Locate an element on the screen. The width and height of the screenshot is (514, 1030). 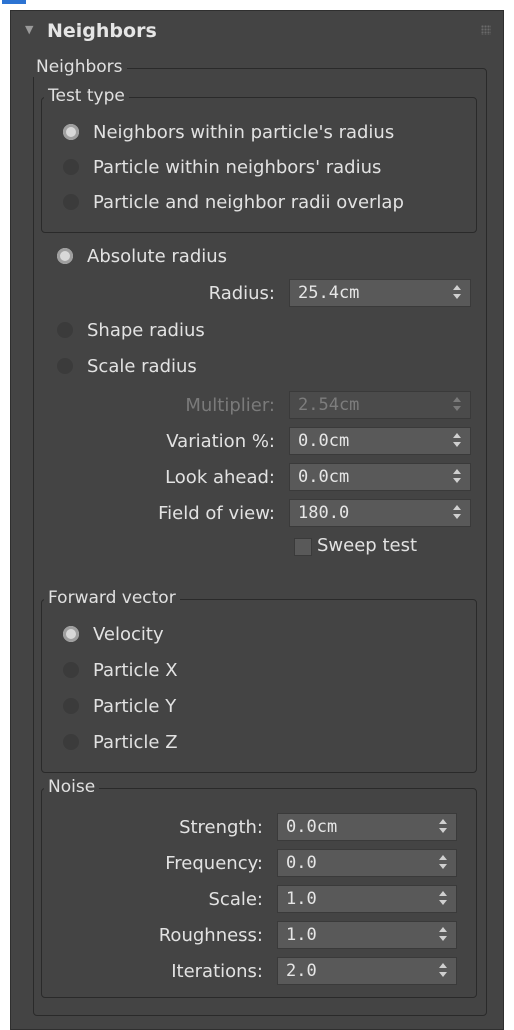
roughness-value: 1.0 is located at coordinates (301, 935).